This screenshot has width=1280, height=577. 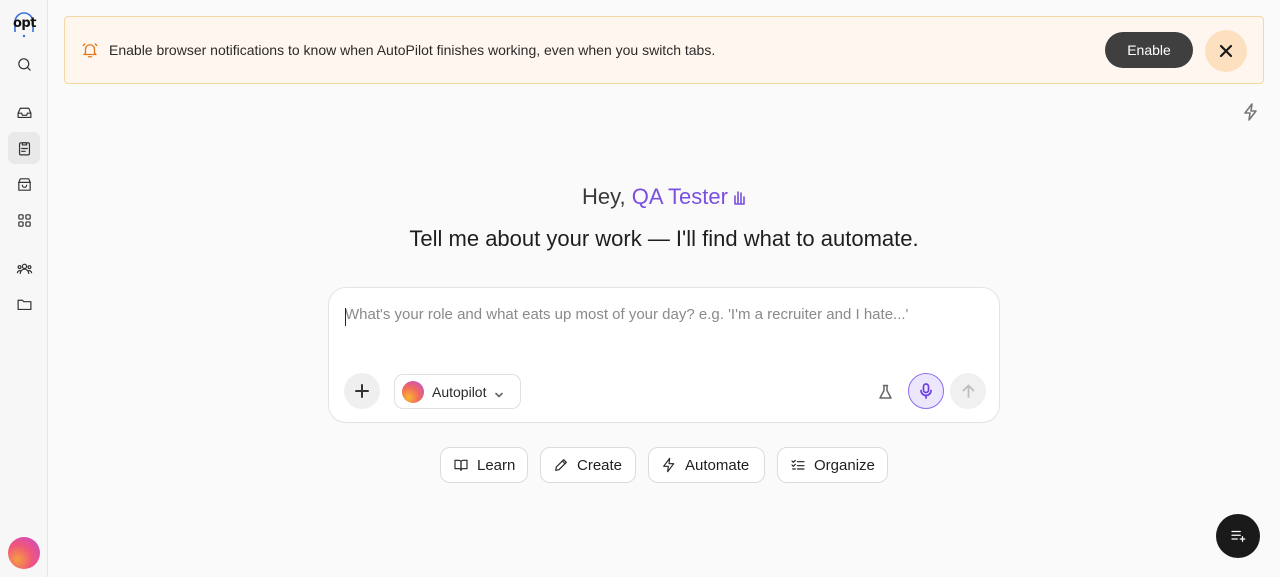 What do you see at coordinates (679, 196) in the screenshot?
I see `greeting-user-name: QA Tester` at bounding box center [679, 196].